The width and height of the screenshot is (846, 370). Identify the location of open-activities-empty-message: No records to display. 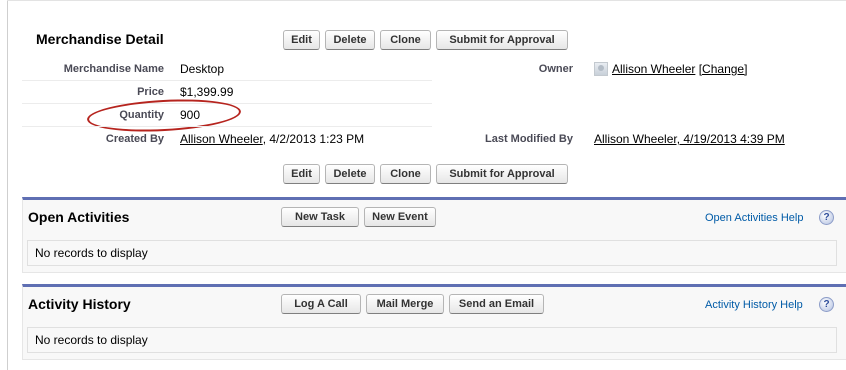
(432, 253).